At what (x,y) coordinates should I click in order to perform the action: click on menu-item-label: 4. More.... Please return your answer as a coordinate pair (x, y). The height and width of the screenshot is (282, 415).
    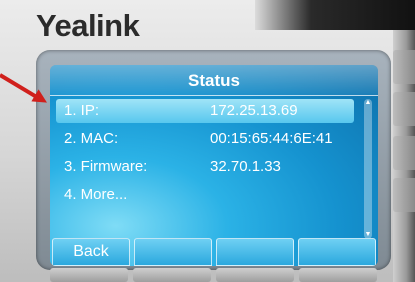
    Looking at the image, I should click on (96, 194).